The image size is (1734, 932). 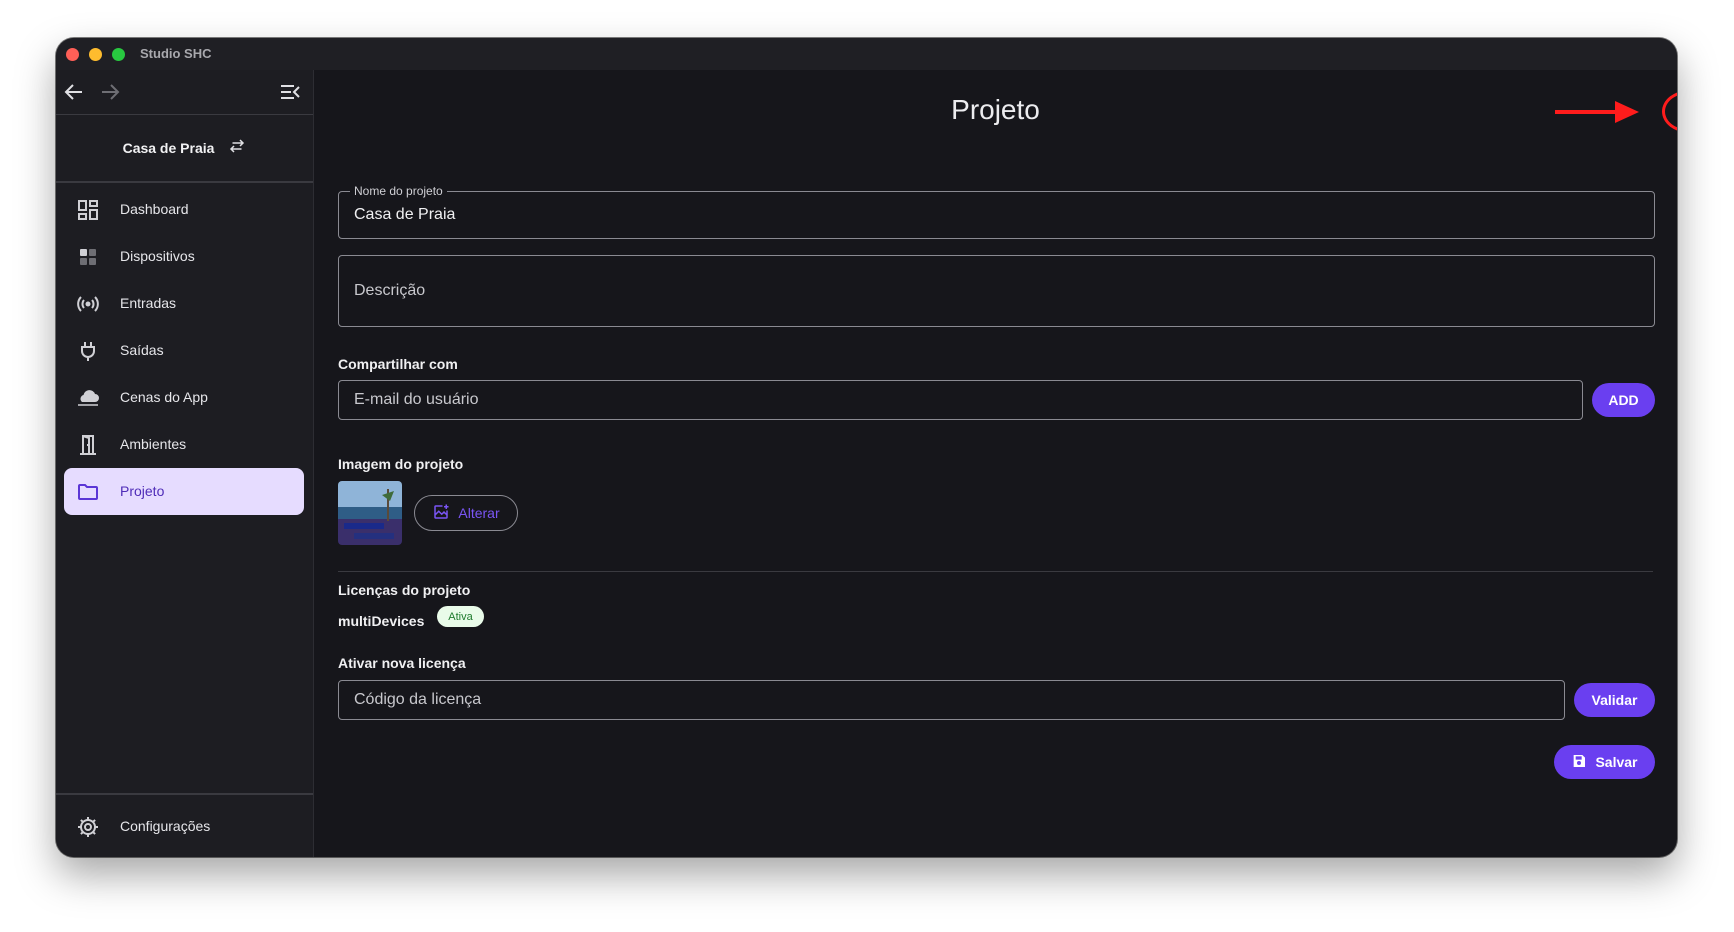 What do you see at coordinates (401, 464) in the screenshot?
I see `image-label: Imagem do projeto` at bounding box center [401, 464].